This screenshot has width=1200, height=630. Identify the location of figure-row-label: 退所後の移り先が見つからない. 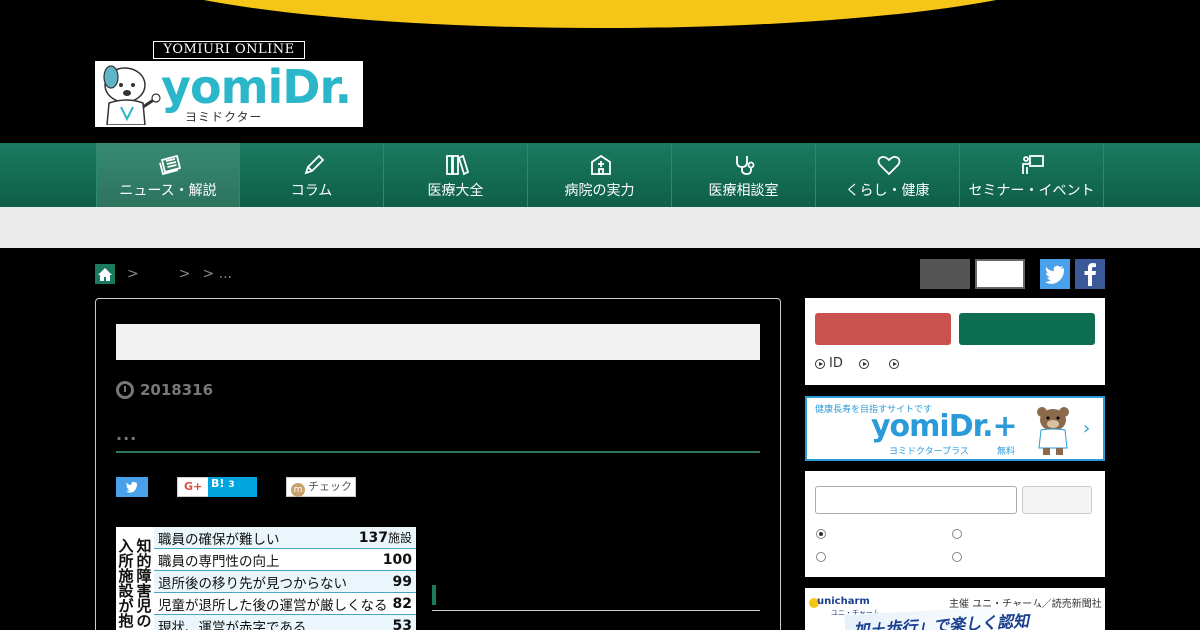
(252, 583).